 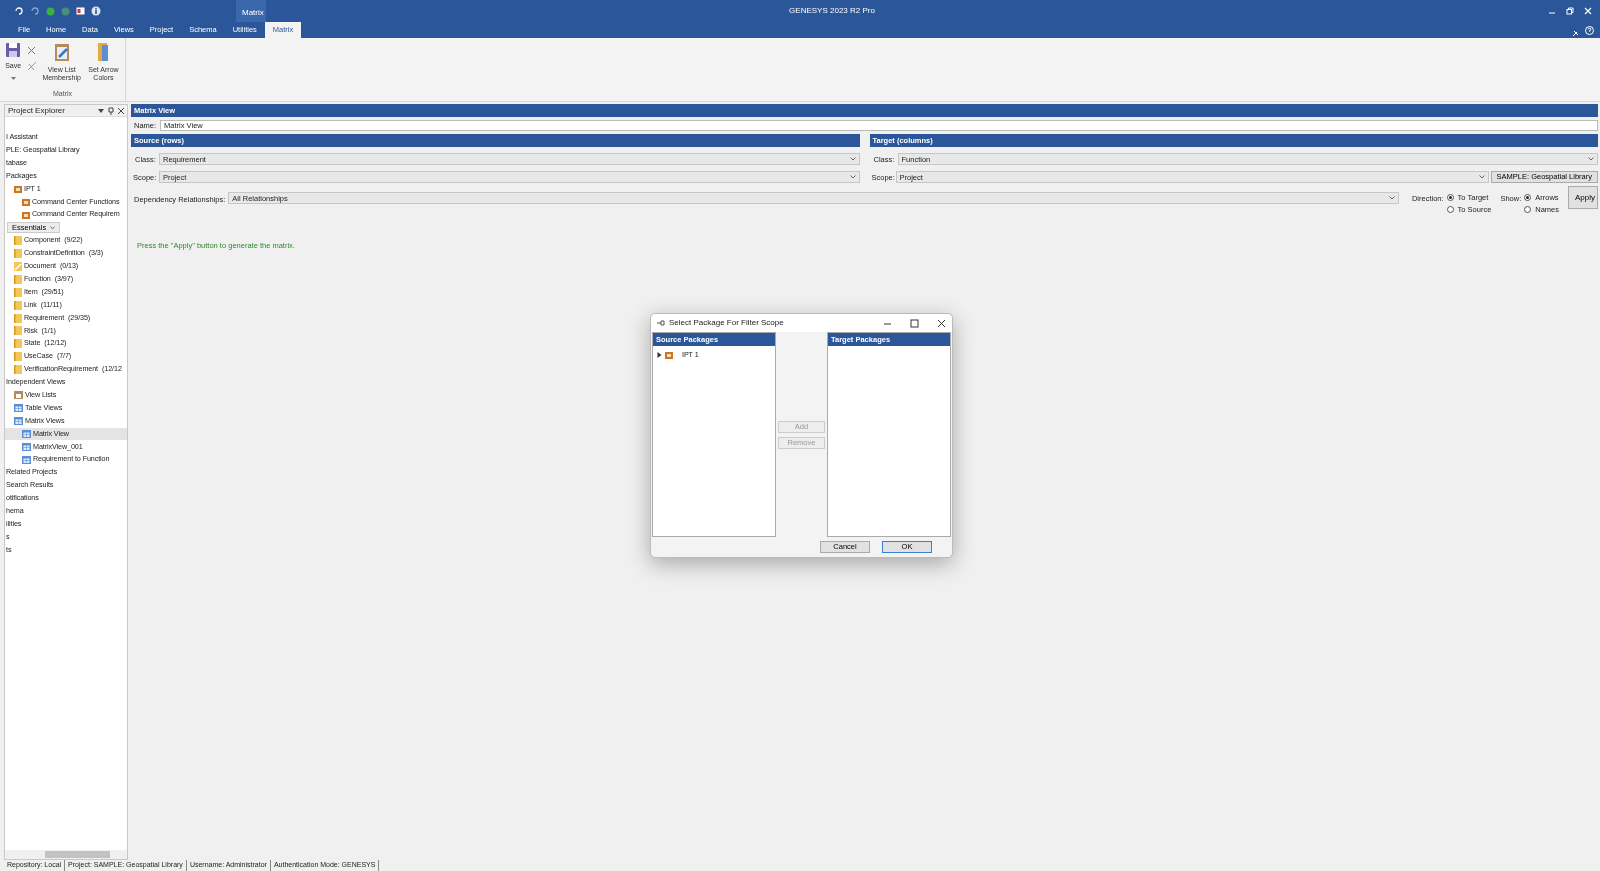 What do you see at coordinates (727, 323) in the screenshot?
I see `dialog-title: Select Package For Filter Scope` at bounding box center [727, 323].